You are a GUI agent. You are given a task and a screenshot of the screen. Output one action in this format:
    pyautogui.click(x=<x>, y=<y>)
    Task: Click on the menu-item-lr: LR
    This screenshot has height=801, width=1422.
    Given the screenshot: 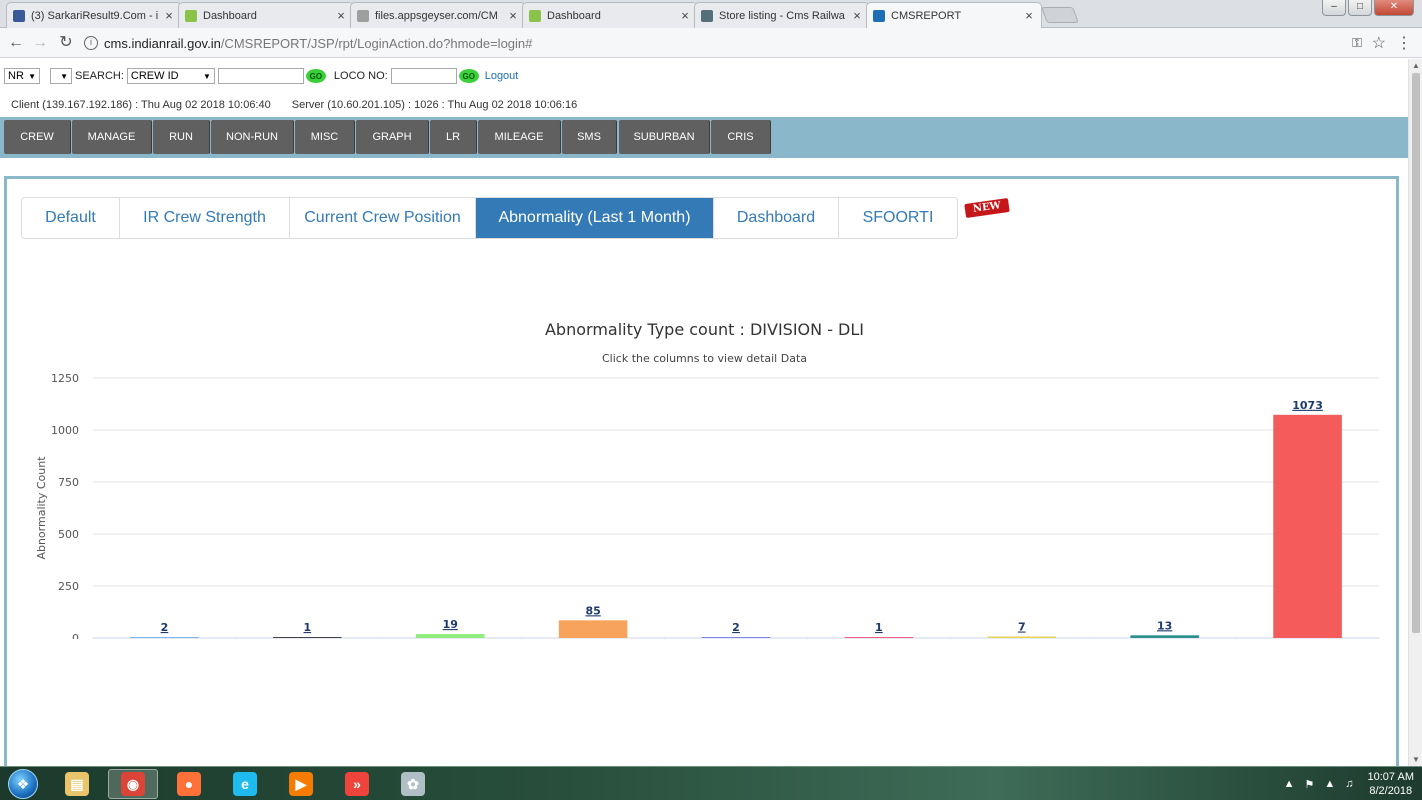 What is the action you would take?
    pyautogui.click(x=453, y=137)
    